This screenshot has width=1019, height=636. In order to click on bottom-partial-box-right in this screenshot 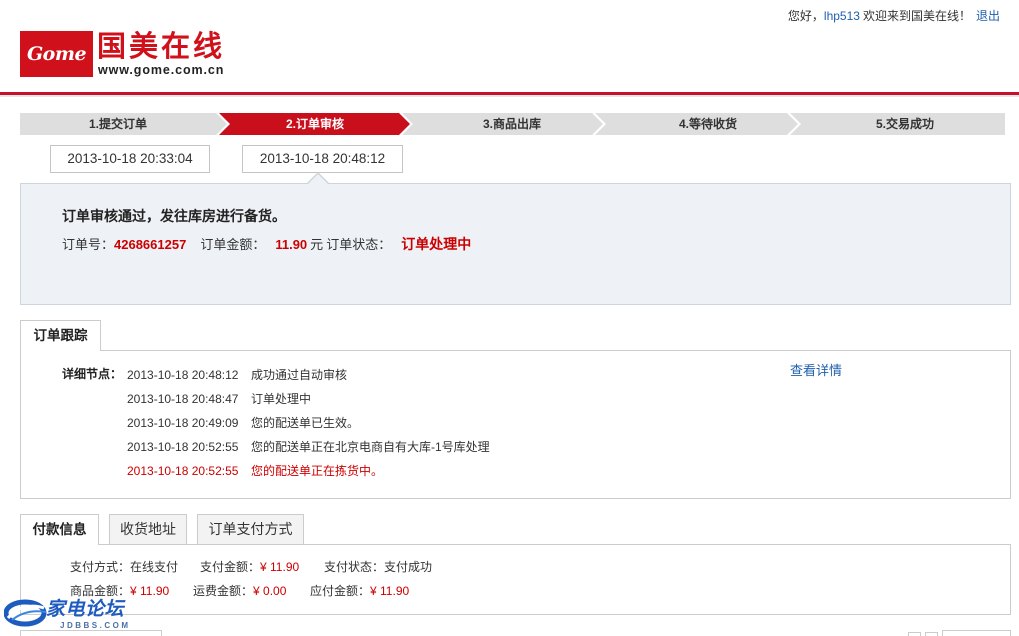, I will do `click(976, 633)`.